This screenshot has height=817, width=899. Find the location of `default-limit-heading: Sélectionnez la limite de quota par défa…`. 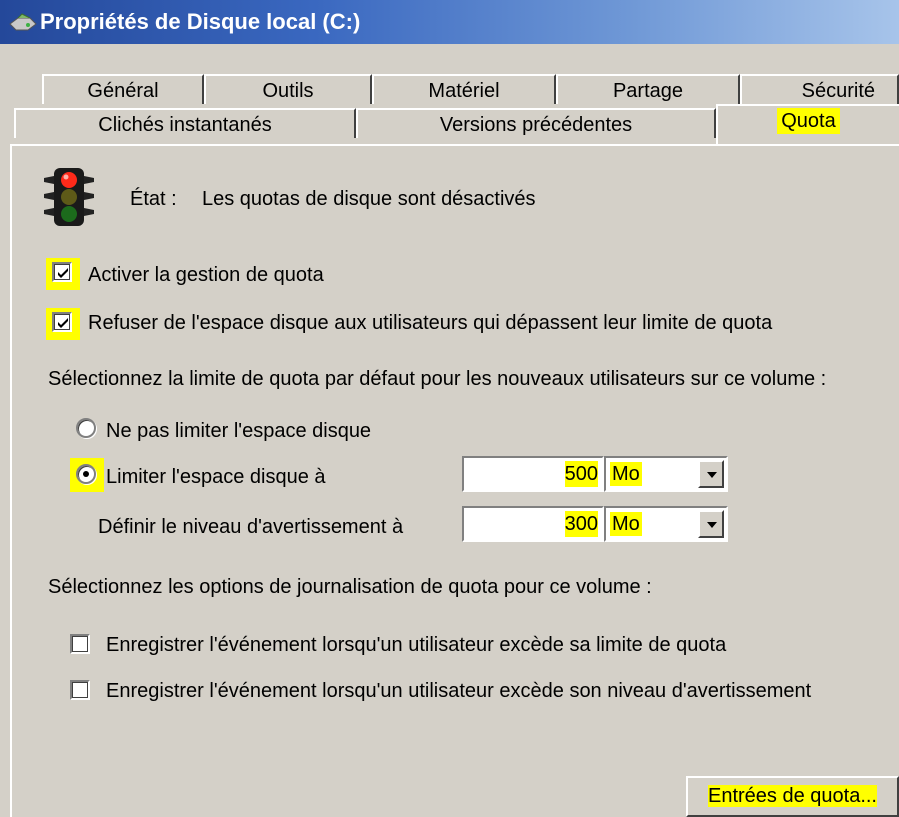

default-limit-heading: Sélectionnez la limite de quota par défa… is located at coordinates (437, 379).